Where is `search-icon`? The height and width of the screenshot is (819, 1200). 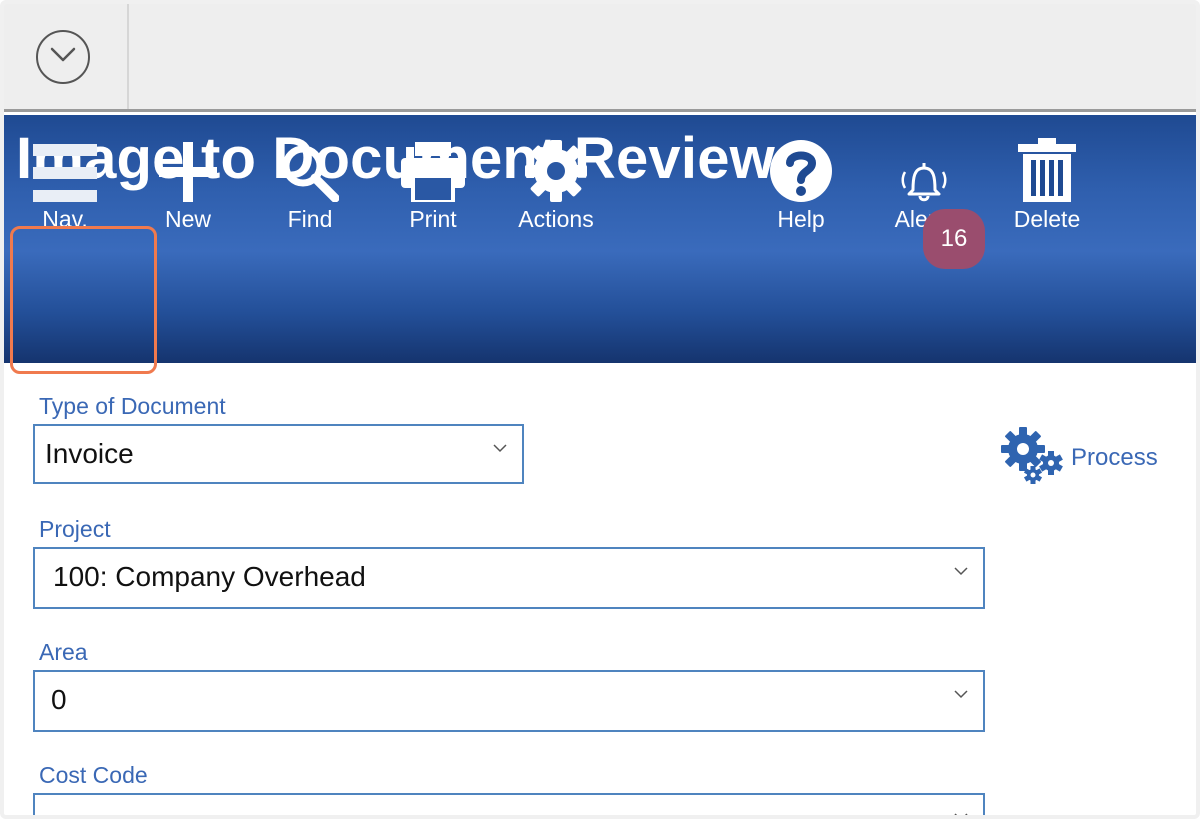
search-icon is located at coordinates (310, 167).